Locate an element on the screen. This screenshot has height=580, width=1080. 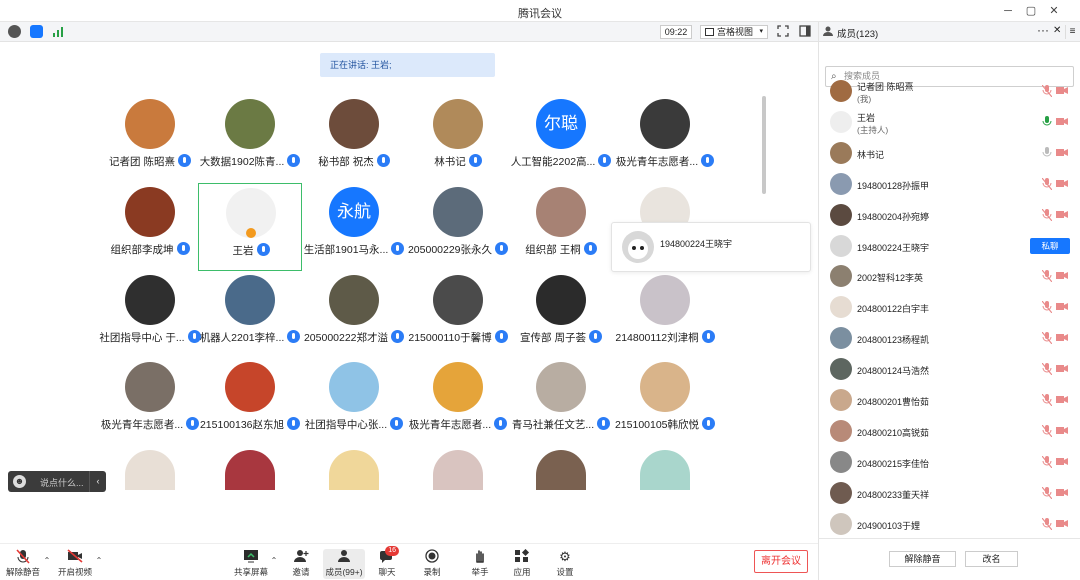
invite-button: 邀请 is located at coordinates (301, 564).